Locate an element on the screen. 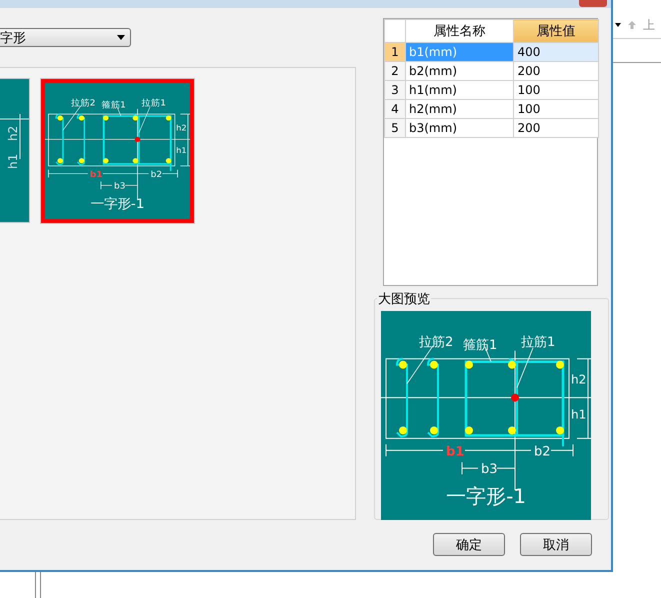  up-arrow-icon is located at coordinates (632, 25).